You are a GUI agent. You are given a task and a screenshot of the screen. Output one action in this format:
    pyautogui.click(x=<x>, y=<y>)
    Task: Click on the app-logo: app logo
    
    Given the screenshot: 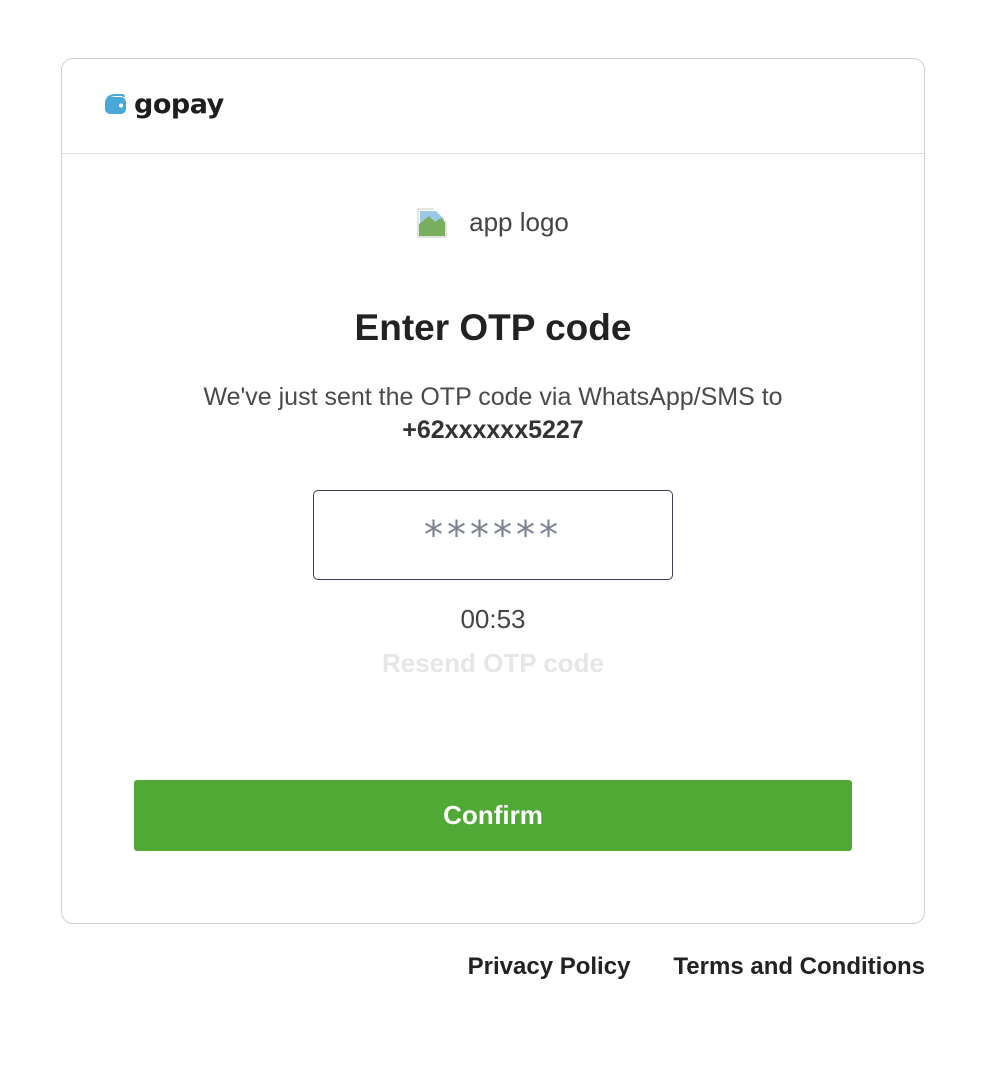 What is the action you would take?
    pyautogui.click(x=493, y=222)
    